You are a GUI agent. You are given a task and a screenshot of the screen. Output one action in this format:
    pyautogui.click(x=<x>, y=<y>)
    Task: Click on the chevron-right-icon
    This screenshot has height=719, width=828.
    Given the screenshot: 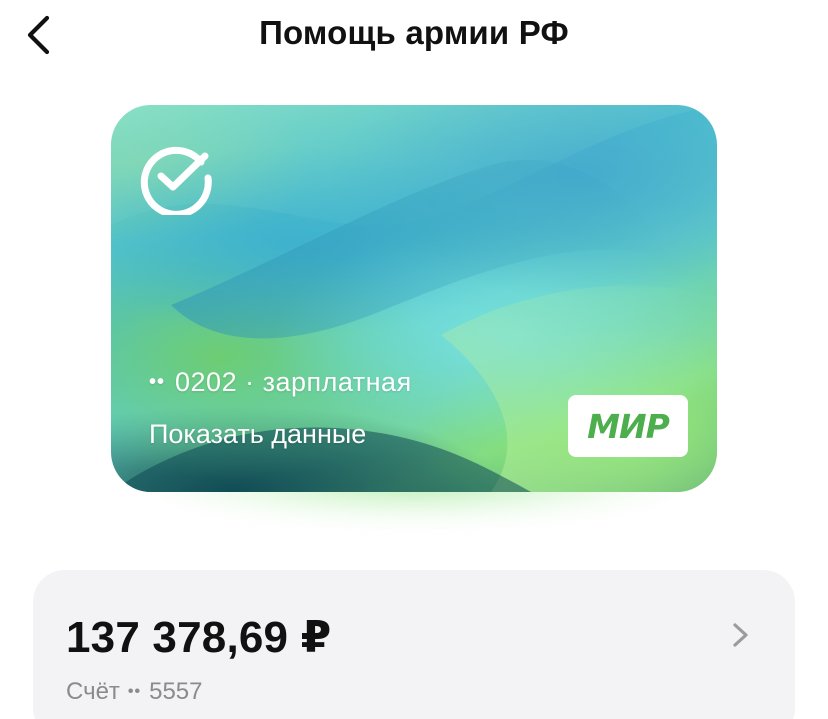 What is the action you would take?
    pyautogui.click(x=740, y=635)
    